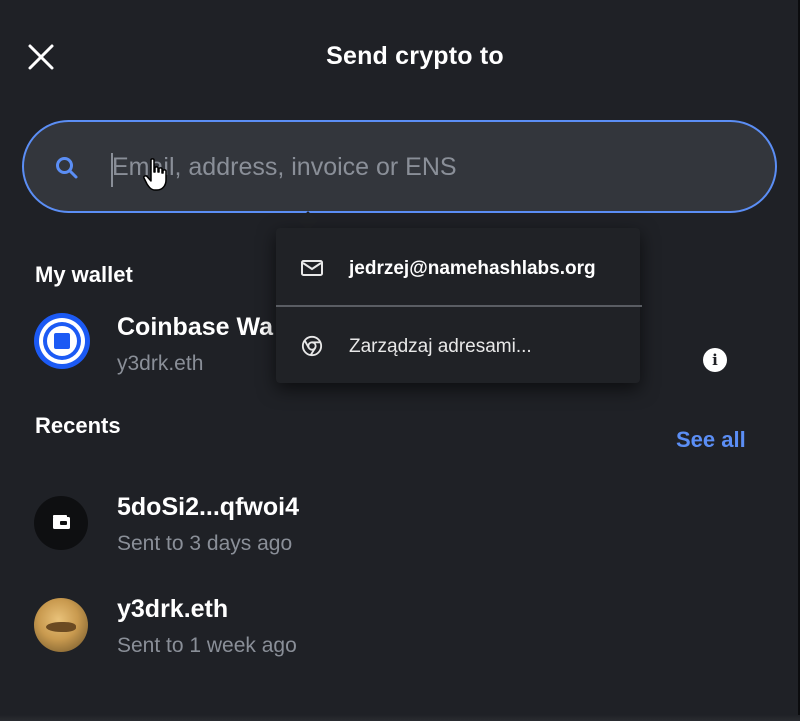 The image size is (800, 721). I want to click on see-all-link: See all, so click(711, 440).